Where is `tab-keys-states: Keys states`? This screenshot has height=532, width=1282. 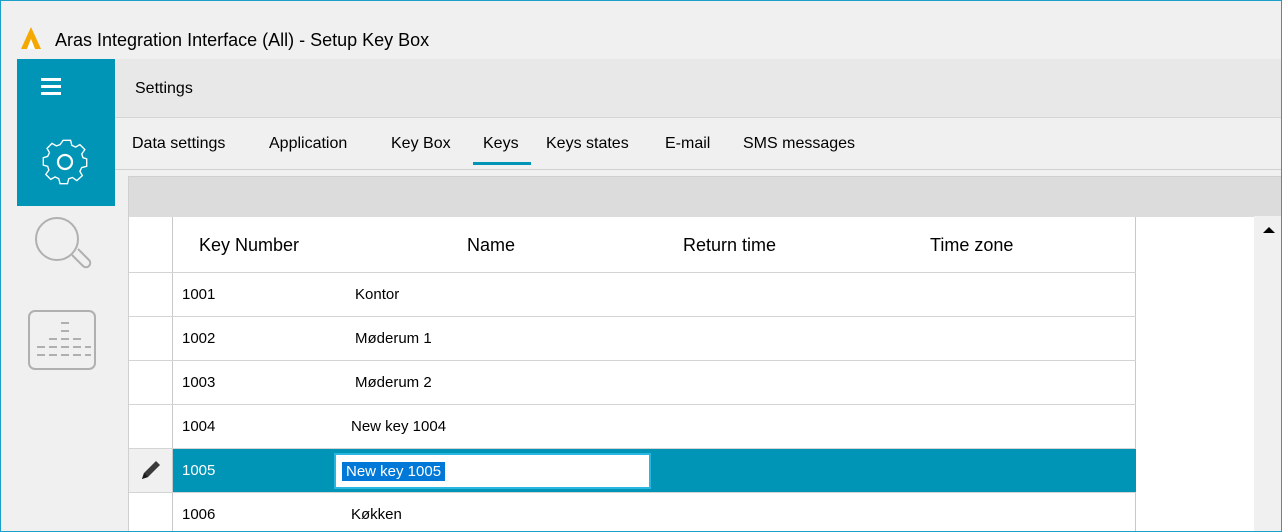 tab-keys-states: Keys states is located at coordinates (587, 144).